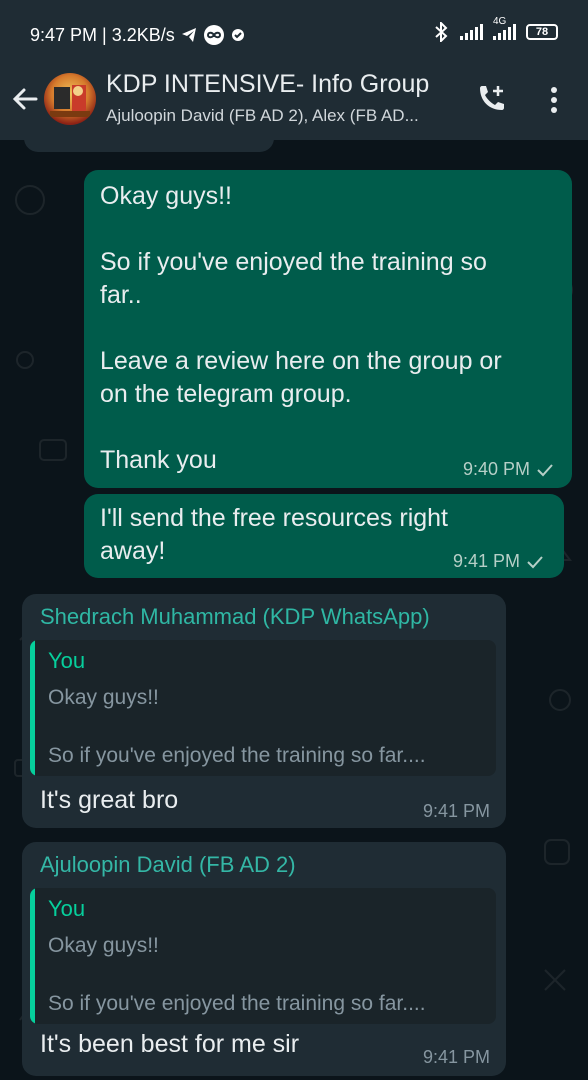 This screenshot has height=1080, width=588. Describe the element at coordinates (170, 1044) in the screenshot. I see `message-text: It's been best for me sir` at that location.